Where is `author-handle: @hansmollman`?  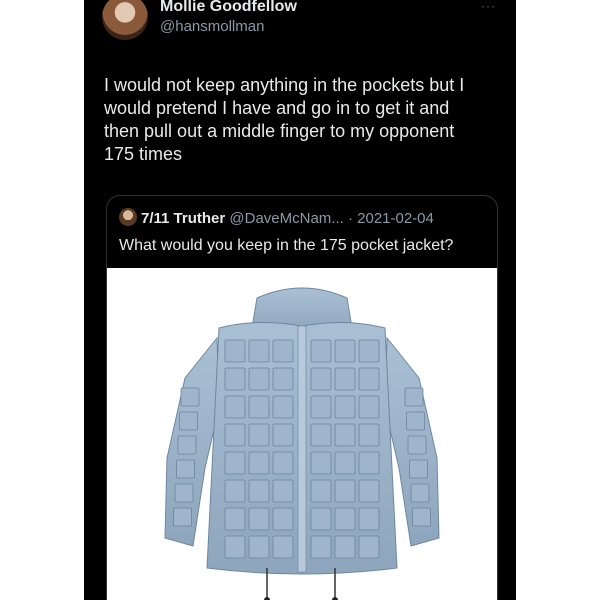
author-handle: @hansmollman is located at coordinates (228, 27).